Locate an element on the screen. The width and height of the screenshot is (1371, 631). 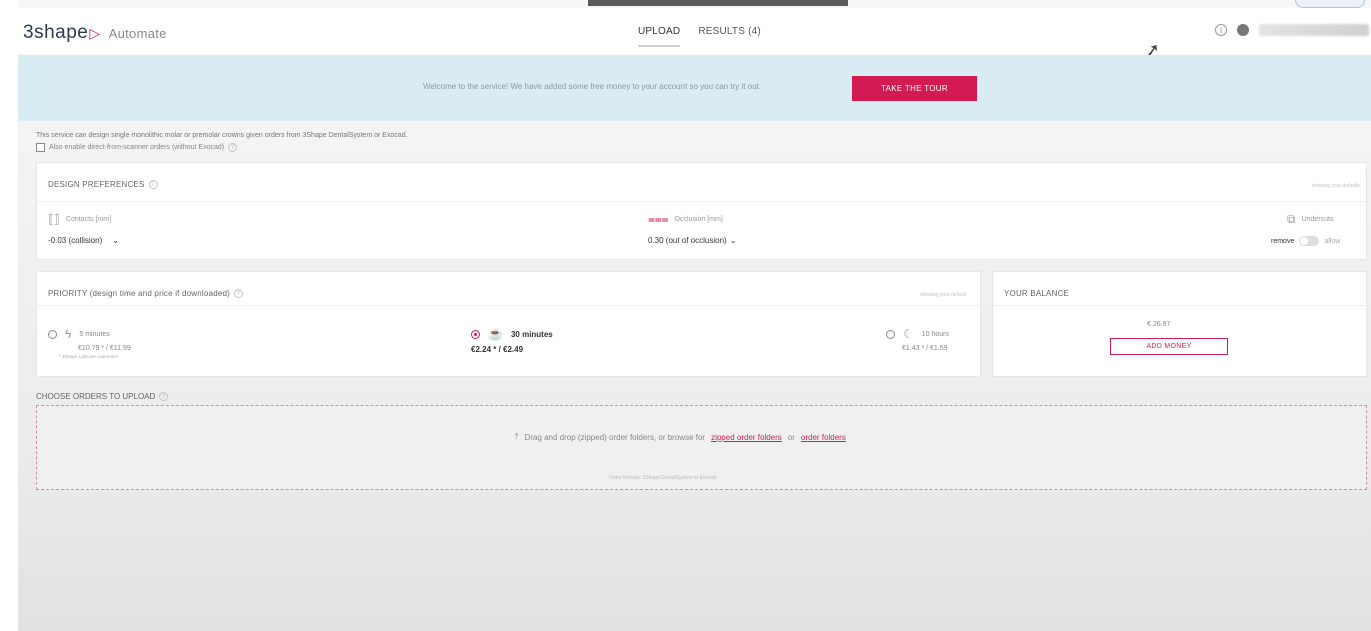
priority-option-row: ☾ 10 hours is located at coordinates (917, 334).